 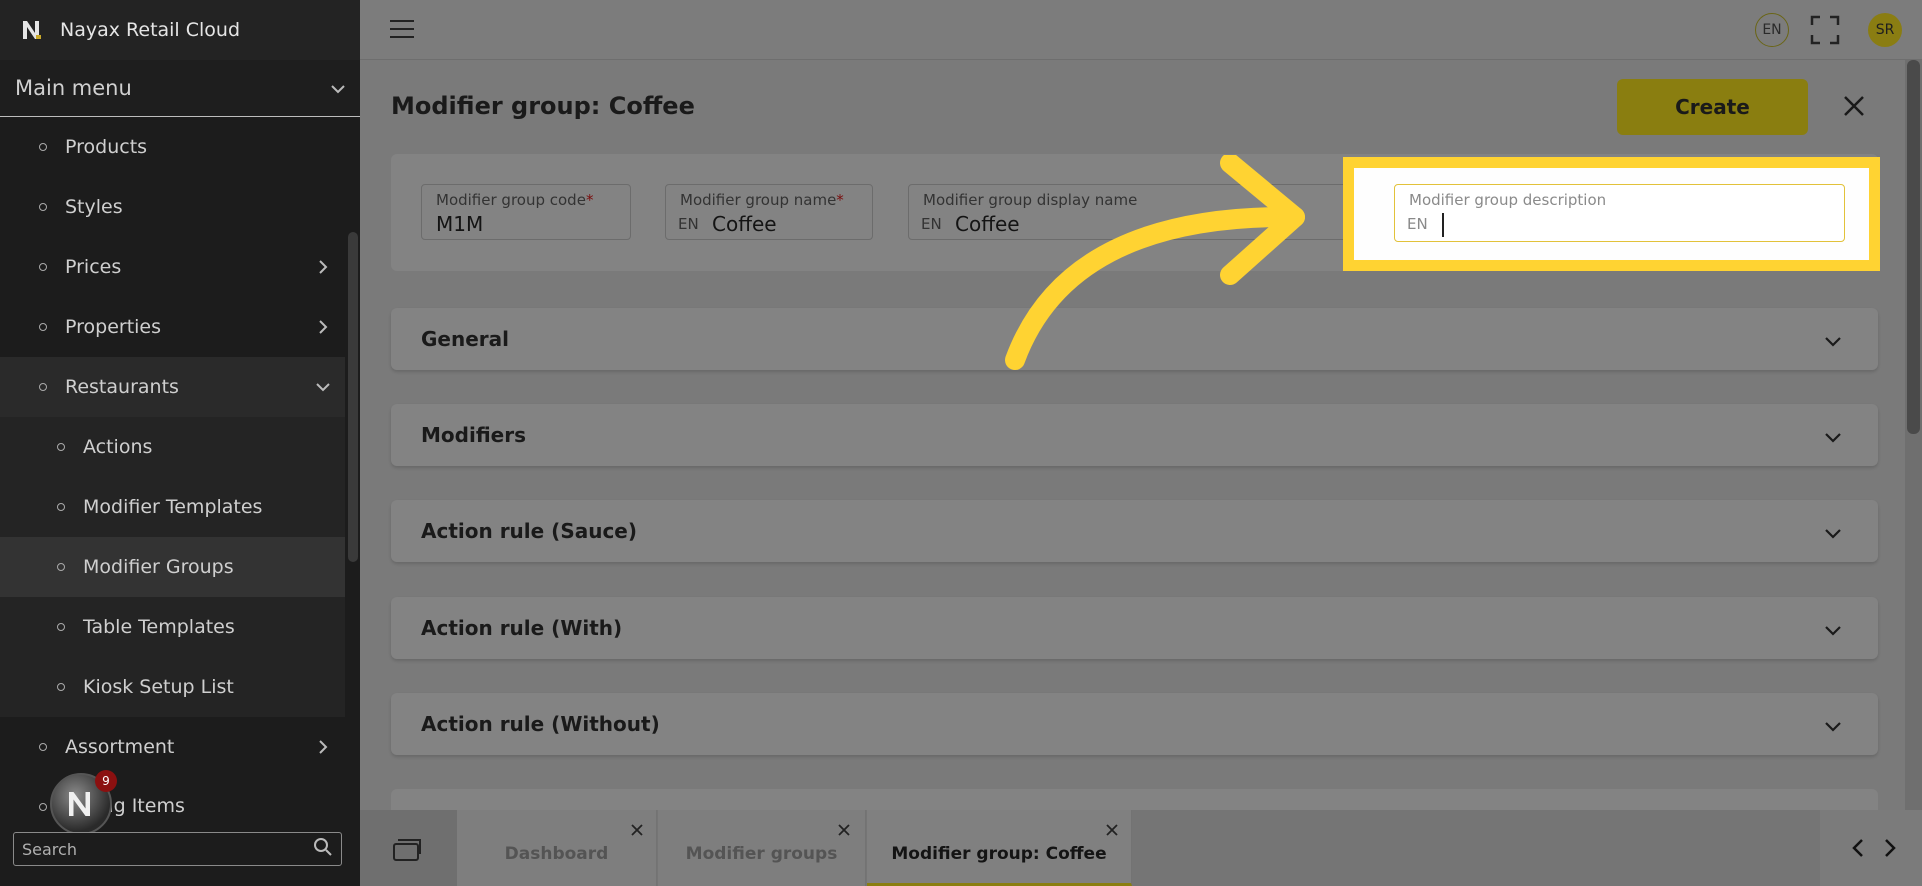 What do you see at coordinates (1619, 213) in the screenshot?
I see `modifier-group-description-field: Modifier group description EN` at bounding box center [1619, 213].